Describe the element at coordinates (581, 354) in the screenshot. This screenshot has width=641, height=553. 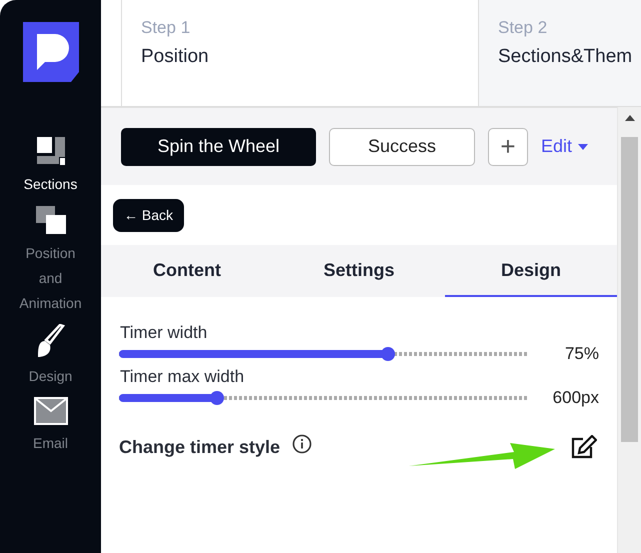
I see `slider-value: 75%` at that location.